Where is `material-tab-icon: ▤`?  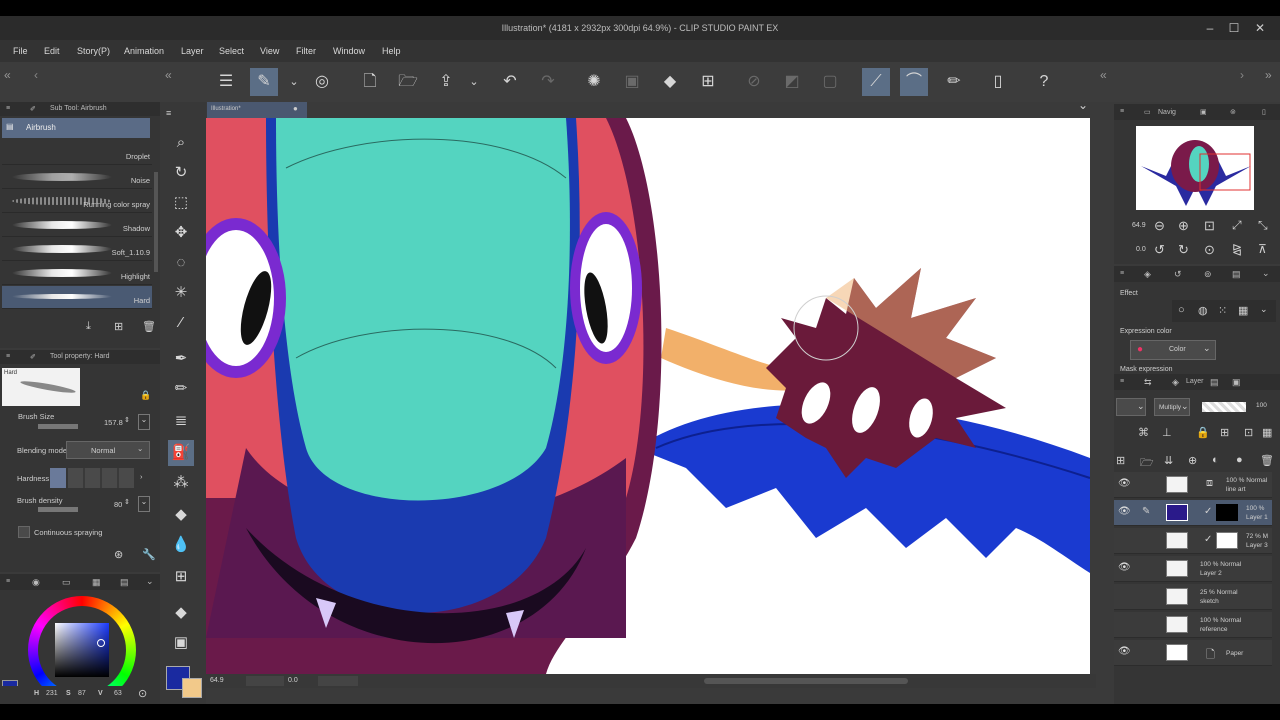 material-tab-icon: ▤ is located at coordinates (1214, 382).